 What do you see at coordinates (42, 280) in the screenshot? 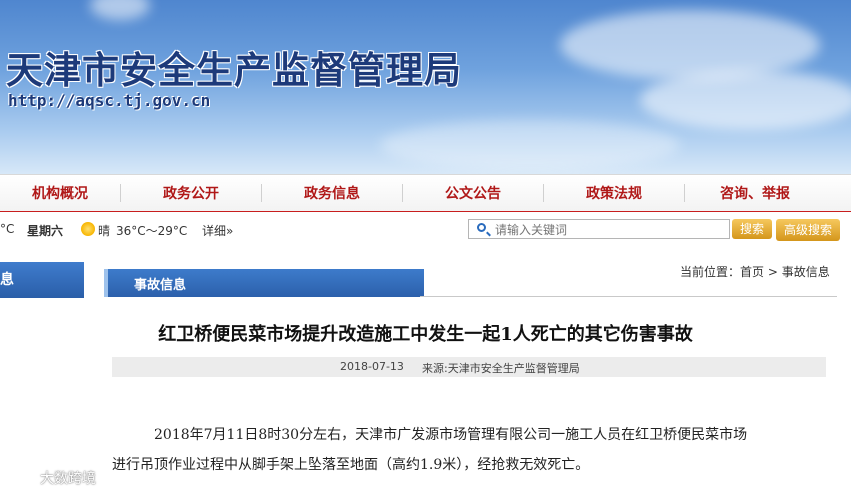
I see `sidebar-menu-header: 息` at bounding box center [42, 280].